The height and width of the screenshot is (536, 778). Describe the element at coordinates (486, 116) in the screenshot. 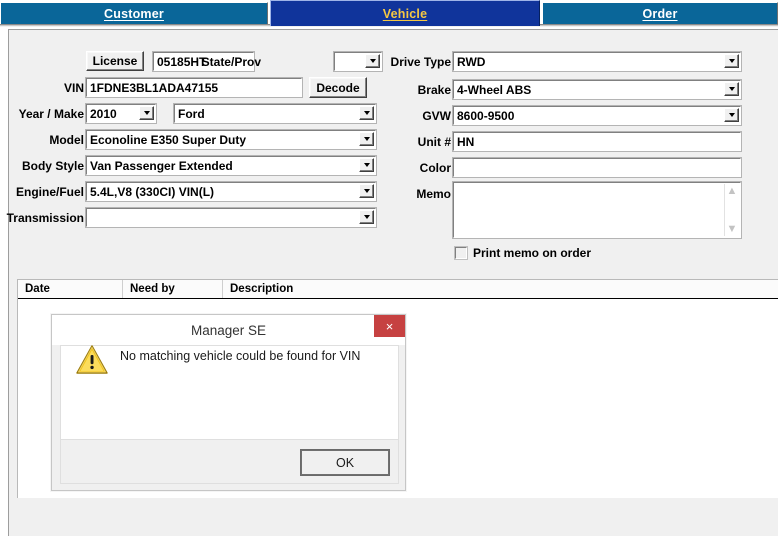

I see `gvw-value: 8600-9500` at that location.